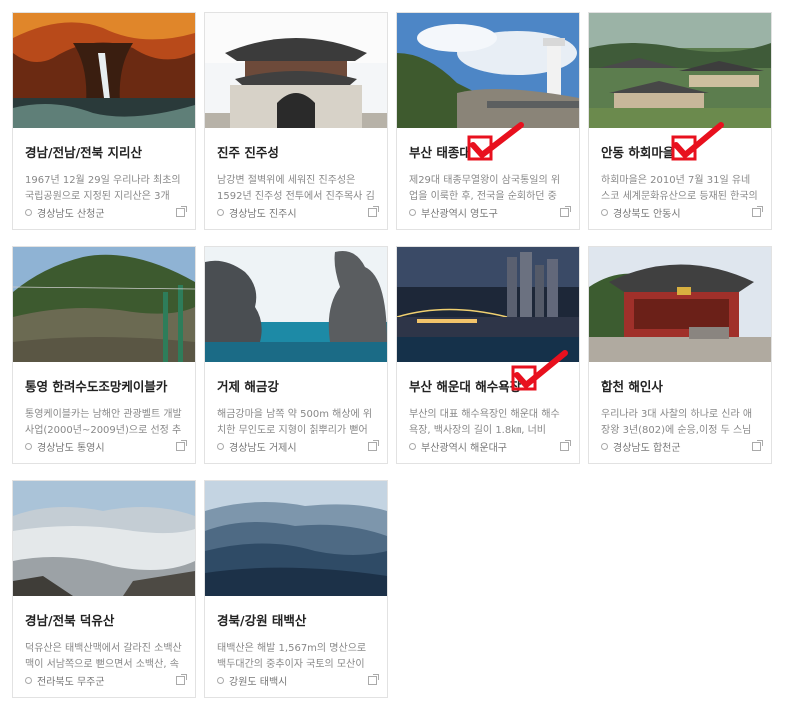 The width and height of the screenshot is (788, 706). I want to click on card-footer: 경상남도 진주시, so click(298, 212).